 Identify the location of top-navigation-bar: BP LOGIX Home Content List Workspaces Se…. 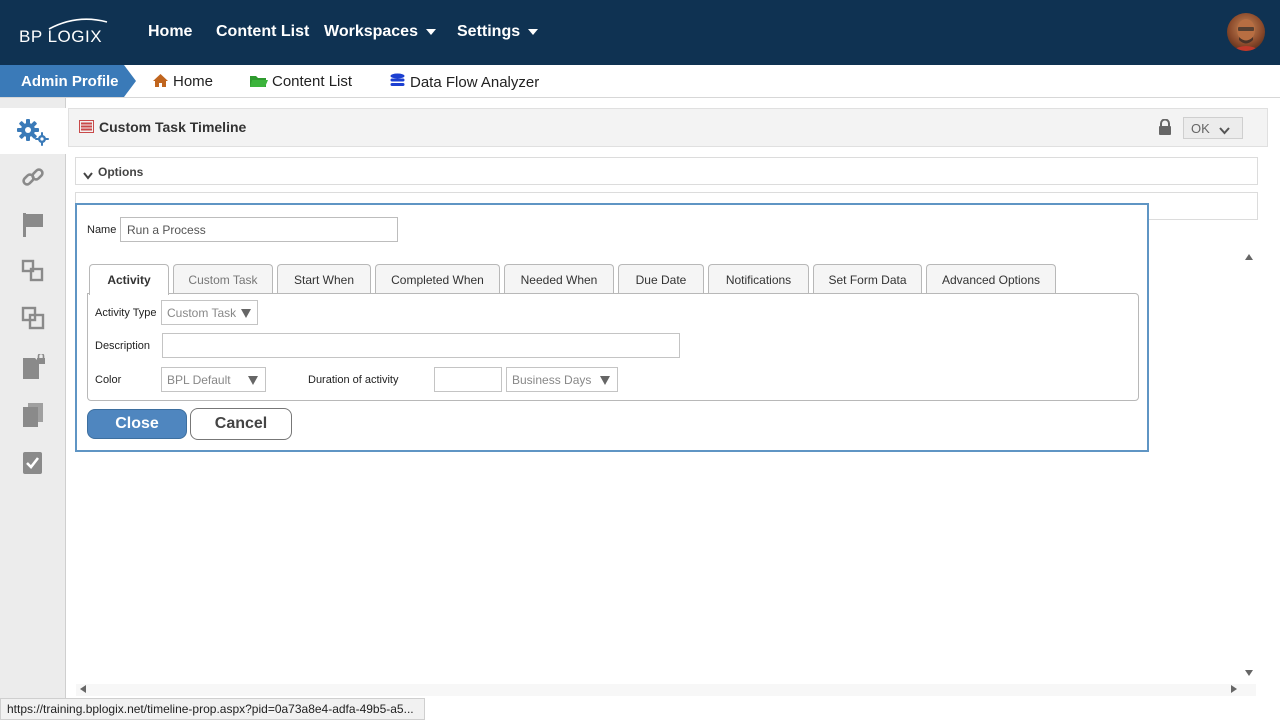
(640, 32).